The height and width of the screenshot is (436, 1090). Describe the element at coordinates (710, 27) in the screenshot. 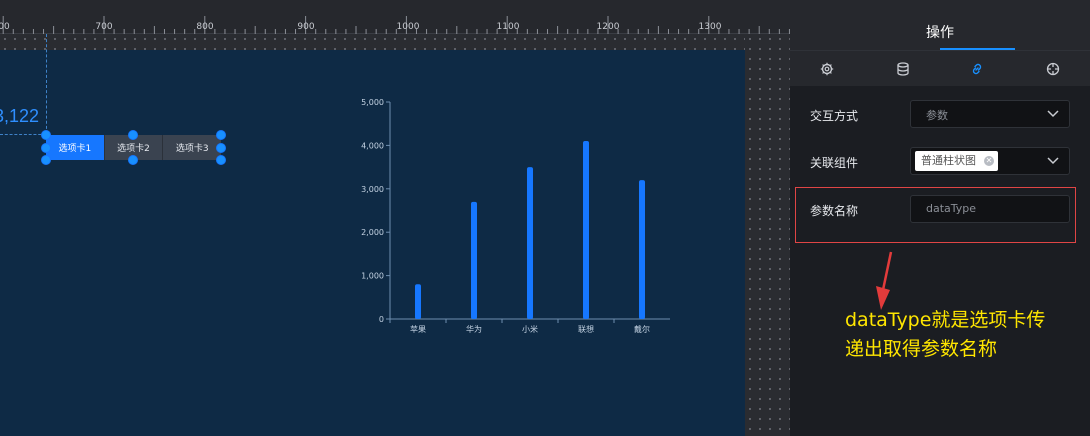

I see `ruler-label: 1300` at that location.